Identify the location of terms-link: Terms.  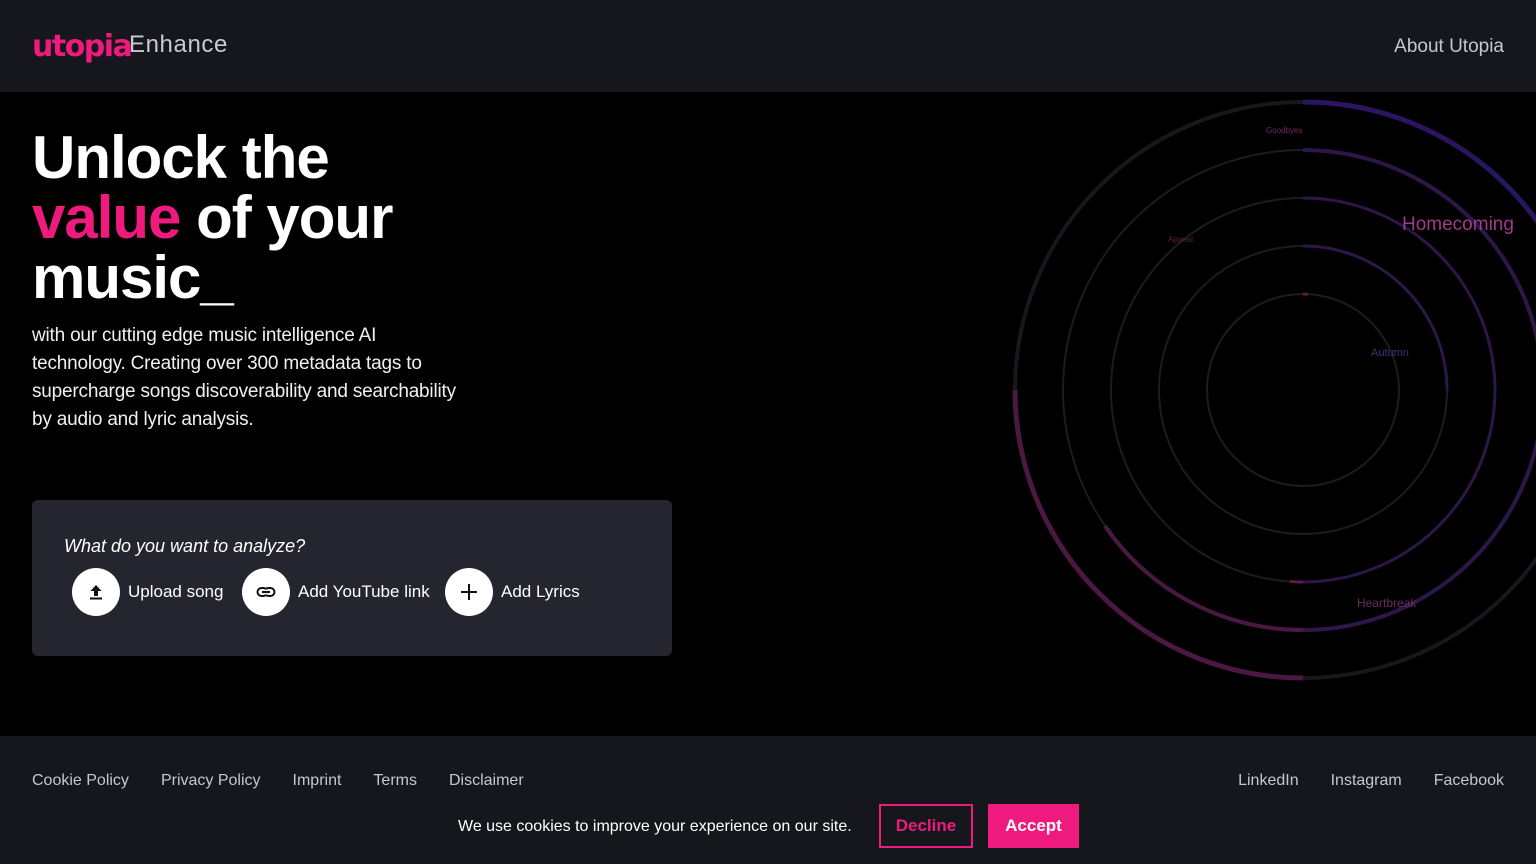
(395, 781).